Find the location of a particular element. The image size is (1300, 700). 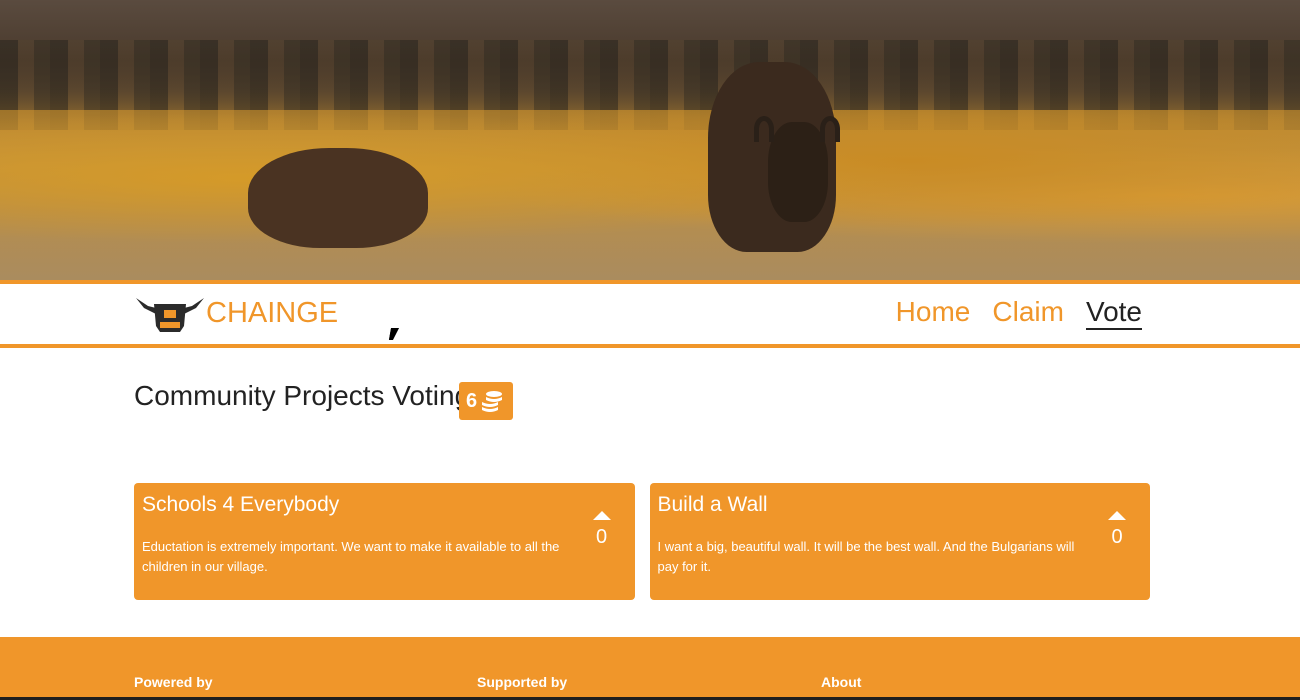

project-title: Build a Wall is located at coordinates (712, 504).